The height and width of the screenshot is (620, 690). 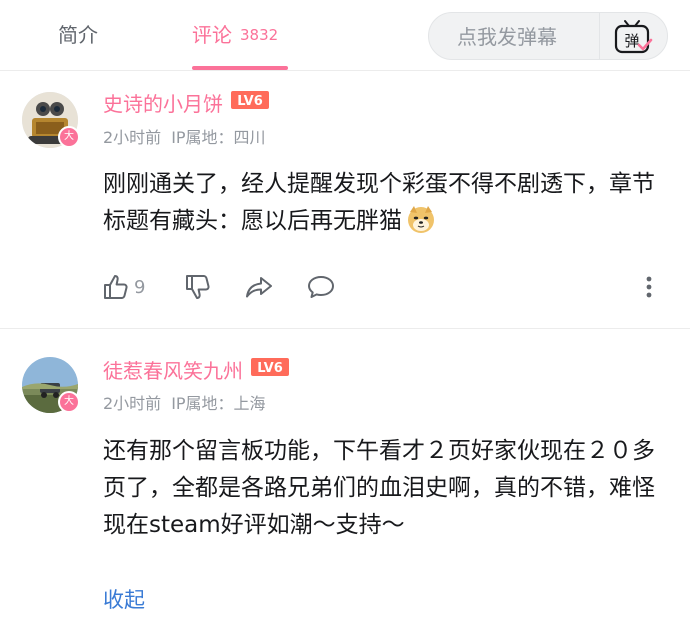 What do you see at coordinates (218, 403) in the screenshot?
I see `ip-location: IP属地：上海` at bounding box center [218, 403].